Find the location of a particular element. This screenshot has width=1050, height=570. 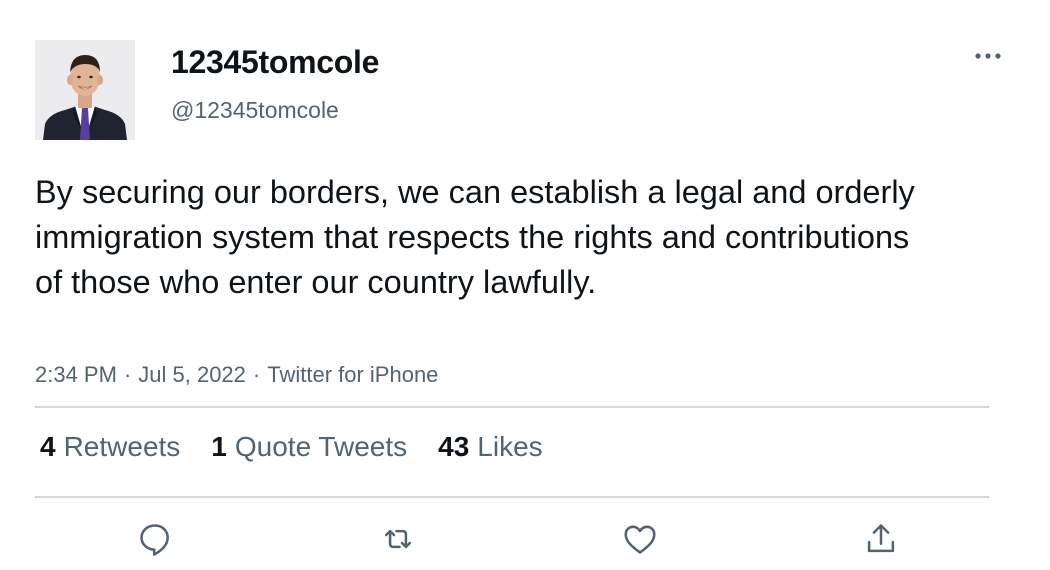

likes-stat: 43 Likes is located at coordinates (490, 447).